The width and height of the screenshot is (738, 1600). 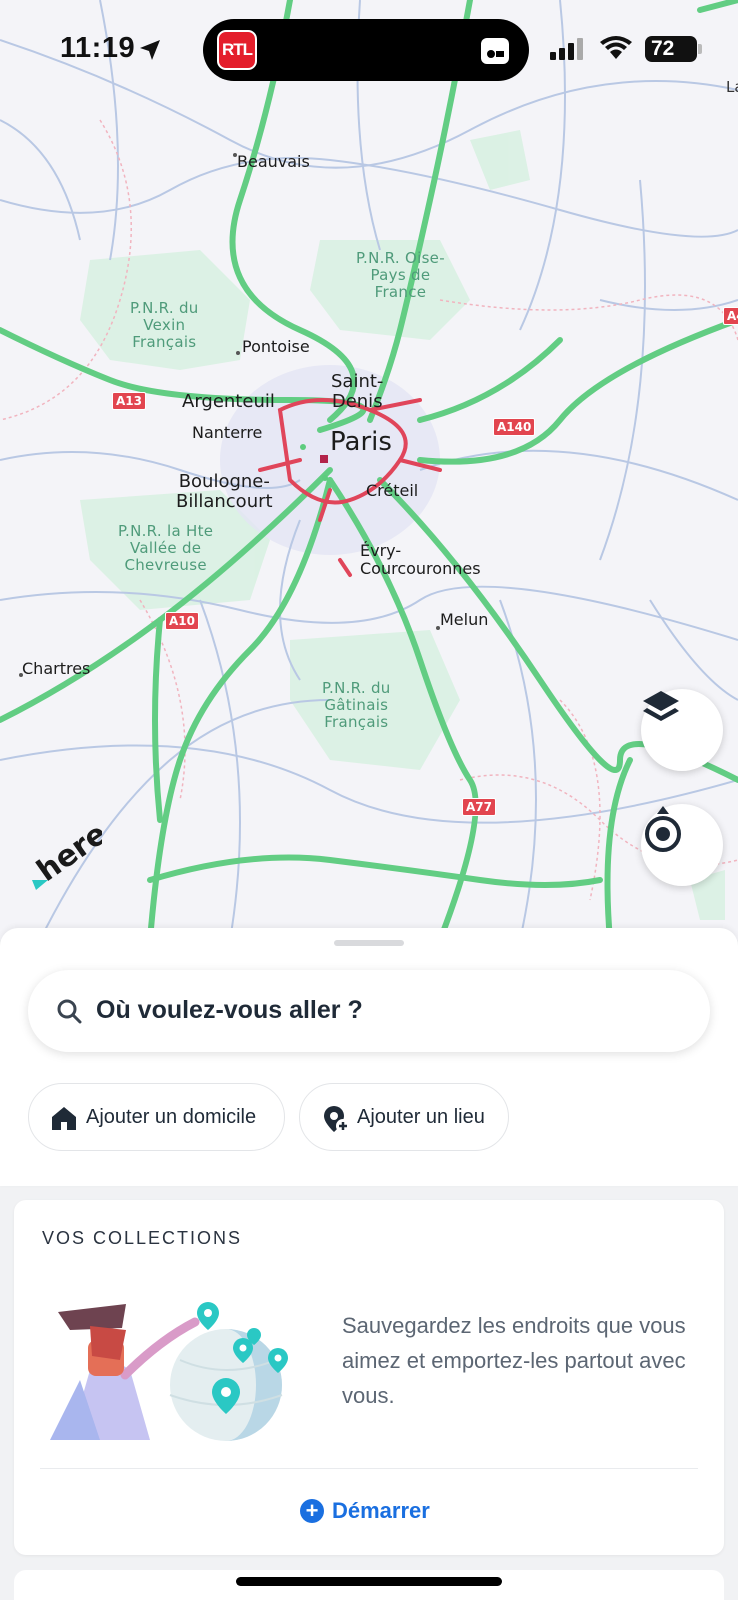 I want to click on shield-a10: A10, so click(x=182, y=621).